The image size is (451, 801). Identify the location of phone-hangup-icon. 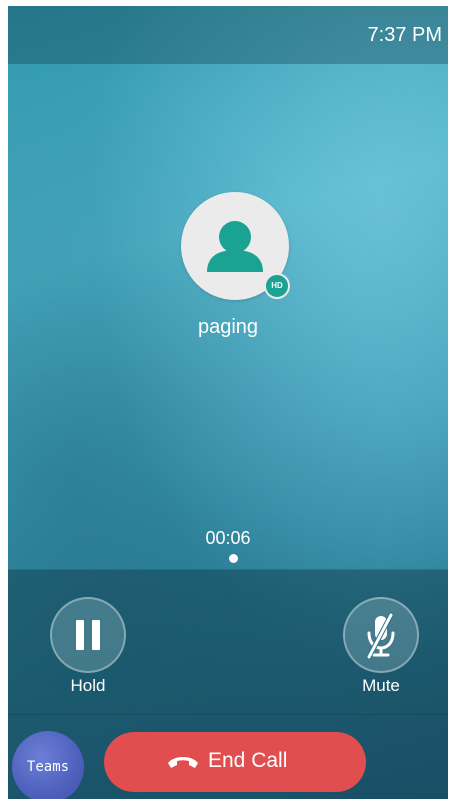
(183, 762).